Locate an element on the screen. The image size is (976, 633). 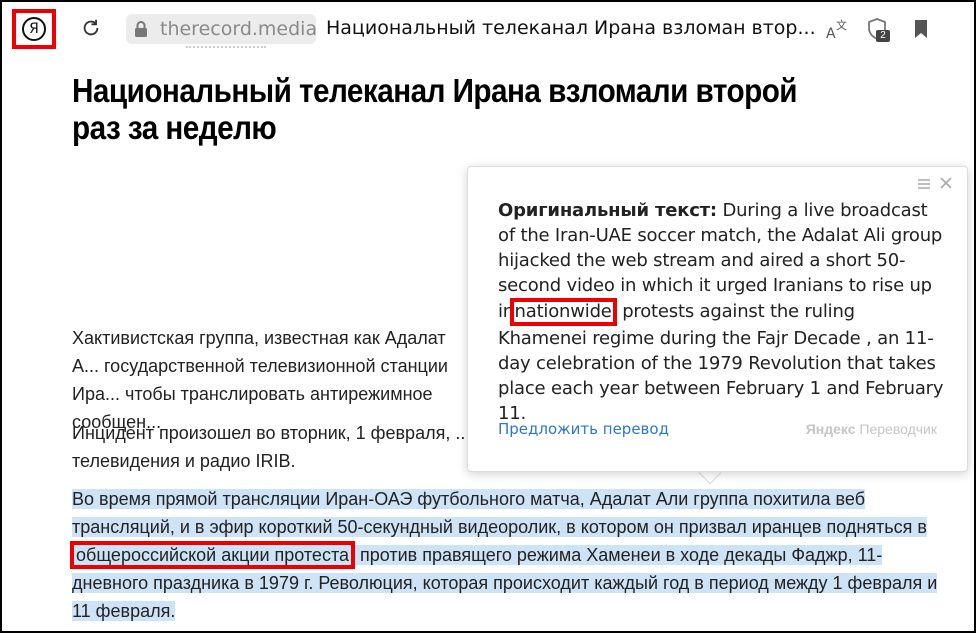
bookmark-icon is located at coordinates (921, 29).